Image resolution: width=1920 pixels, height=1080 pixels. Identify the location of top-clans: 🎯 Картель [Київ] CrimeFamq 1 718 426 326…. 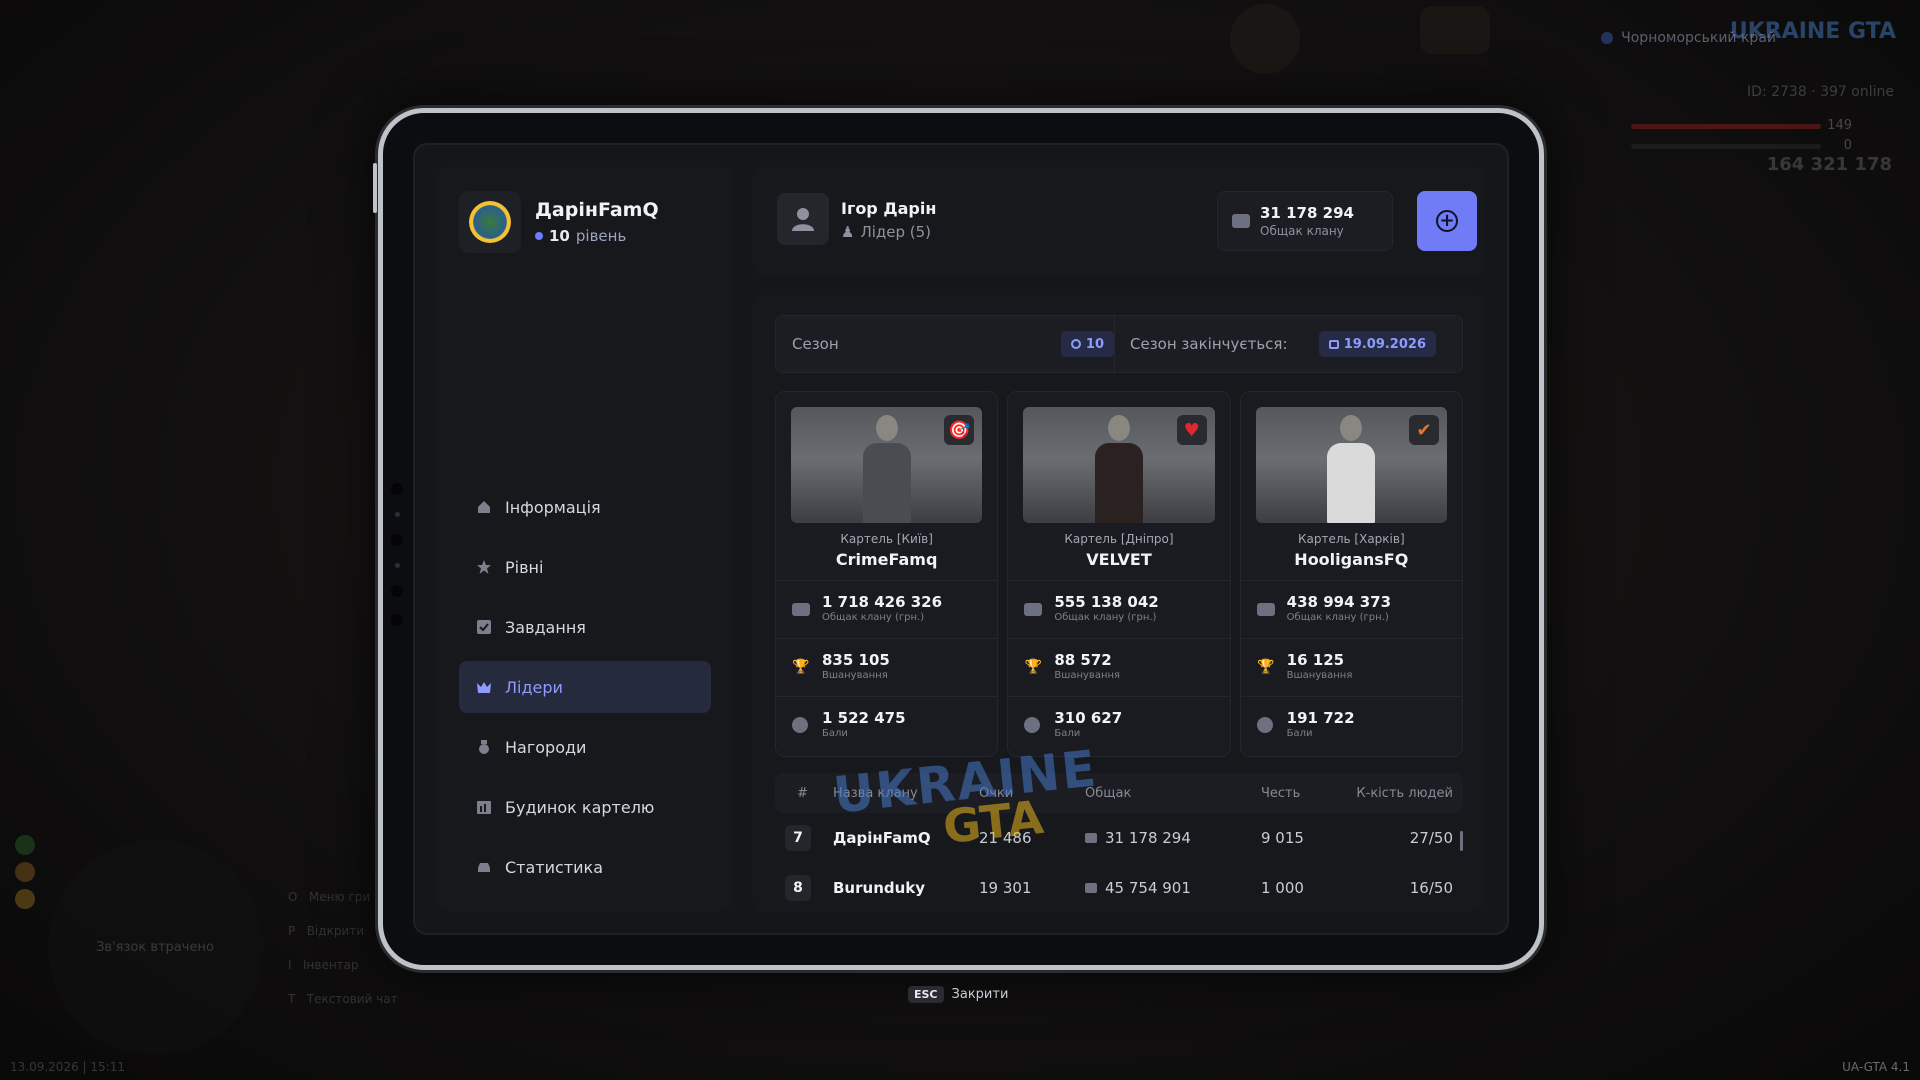
(1119, 574).